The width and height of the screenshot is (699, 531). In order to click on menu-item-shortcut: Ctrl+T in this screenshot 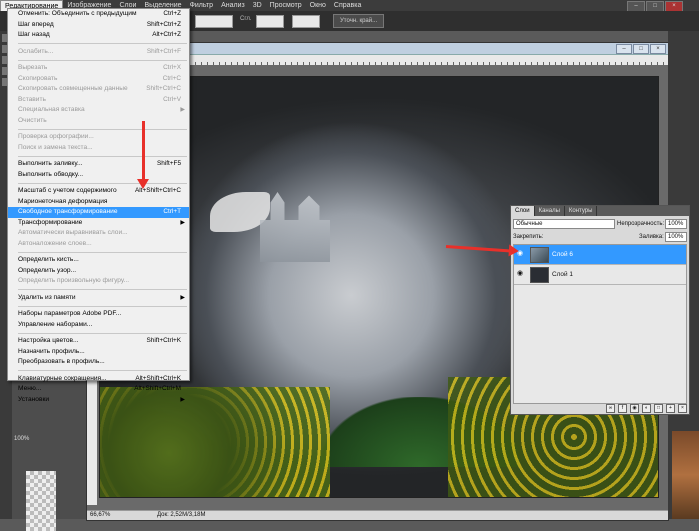, I will do `click(172, 211)`.